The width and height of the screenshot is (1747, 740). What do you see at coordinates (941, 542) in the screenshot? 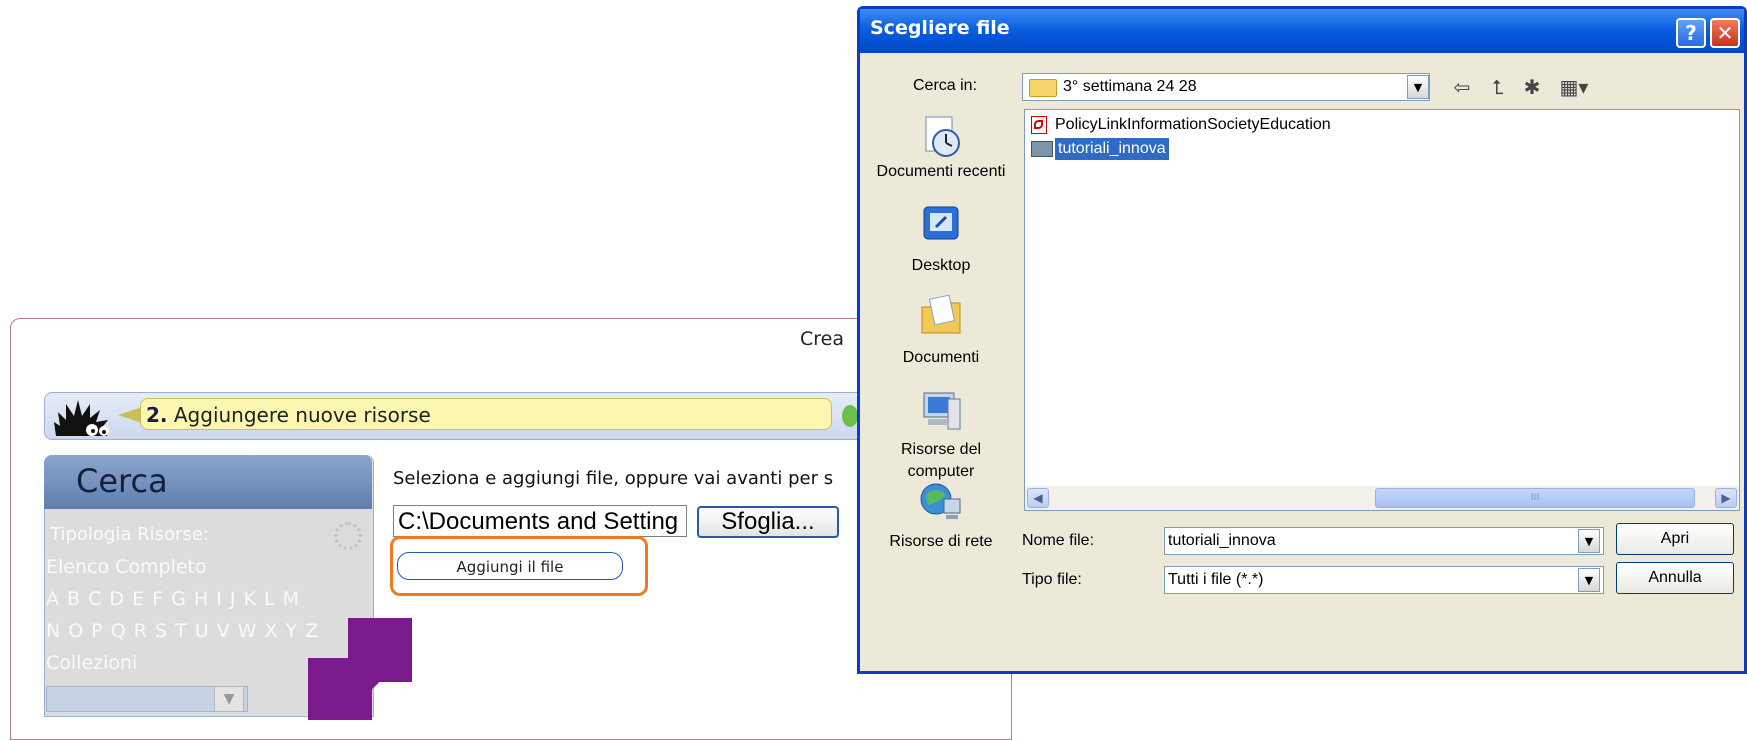
I see `place-network: Risorse di rete` at bounding box center [941, 542].